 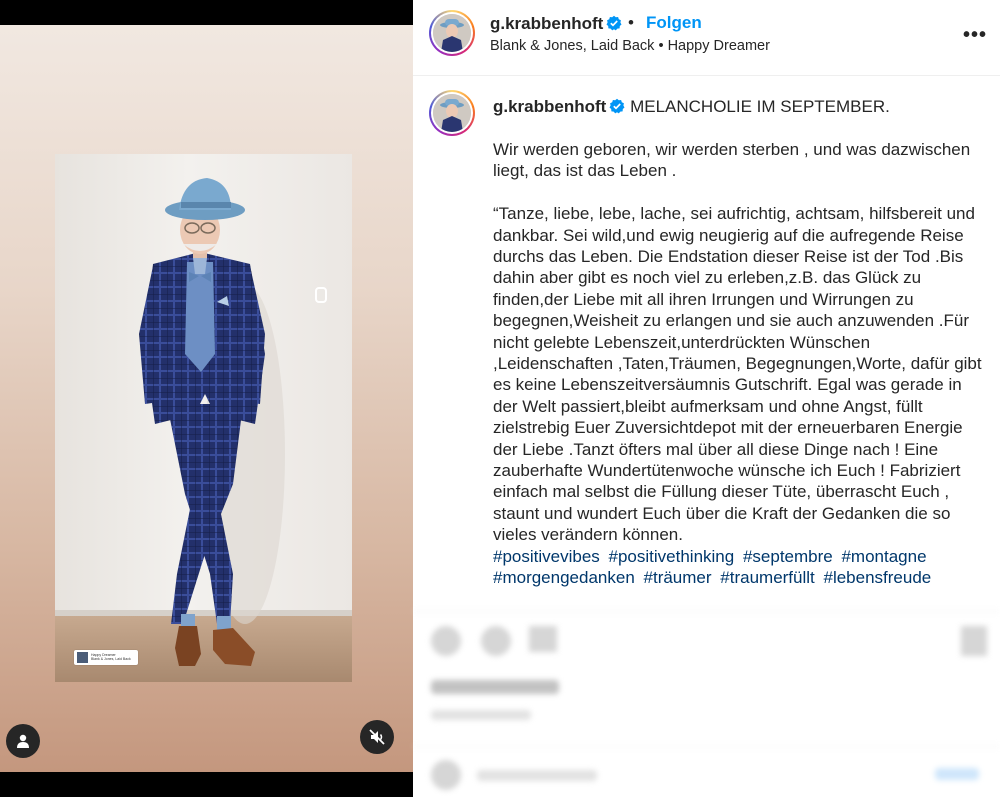 I want to click on user-icon, so click(x=23, y=741).